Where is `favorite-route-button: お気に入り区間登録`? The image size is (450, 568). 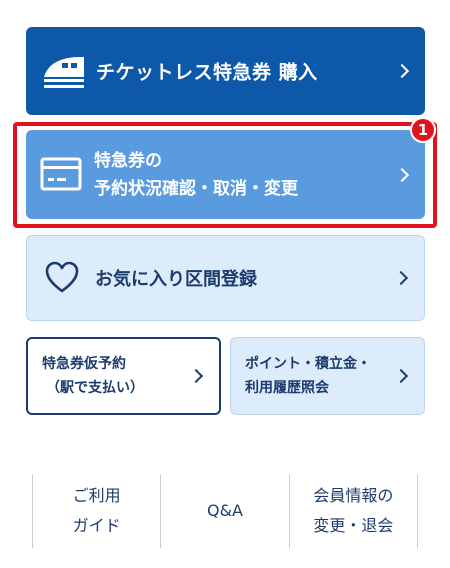 favorite-route-button: お気に入り区間登録 is located at coordinates (225, 278).